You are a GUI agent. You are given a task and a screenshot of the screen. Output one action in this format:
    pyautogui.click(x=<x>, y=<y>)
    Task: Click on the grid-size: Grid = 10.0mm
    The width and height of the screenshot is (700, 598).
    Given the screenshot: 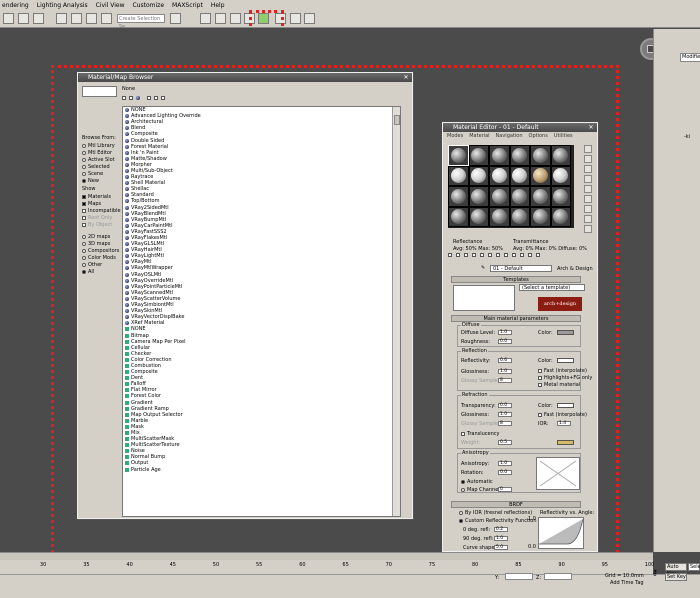 What is the action you would take?
    pyautogui.click(x=624, y=576)
    